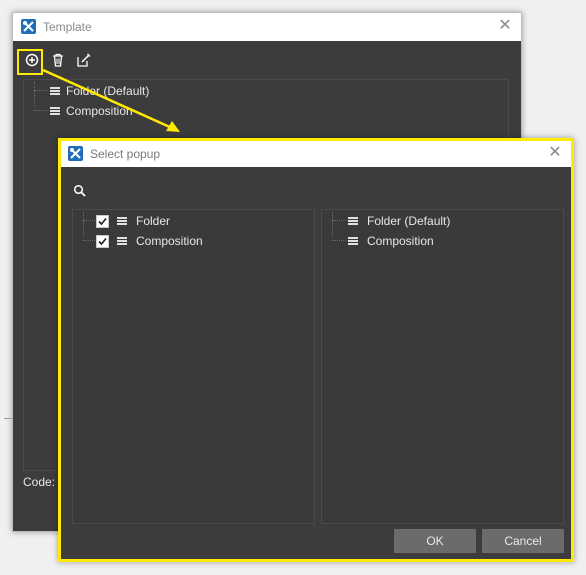  What do you see at coordinates (267, 27) in the screenshot?
I see `template-titlebar: Template ✕` at bounding box center [267, 27].